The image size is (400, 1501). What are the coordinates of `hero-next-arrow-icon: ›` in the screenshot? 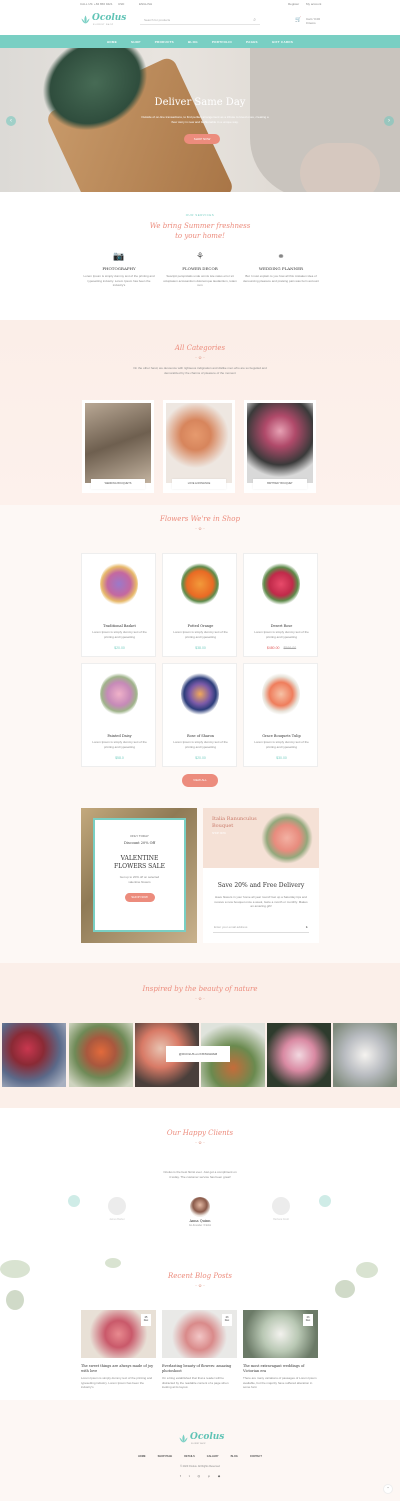 It's located at (389, 121).